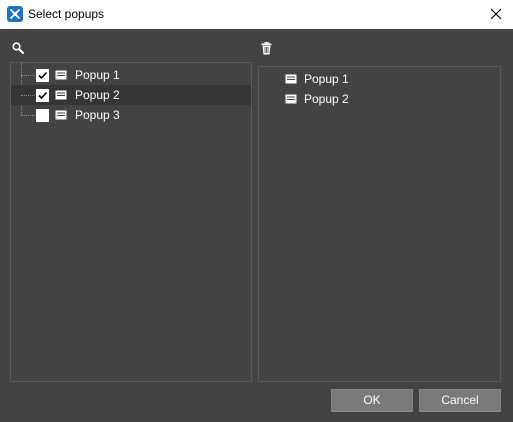 This screenshot has width=513, height=422. Describe the element at coordinates (256, 14) in the screenshot. I see `title-bar: Select popups` at that location.